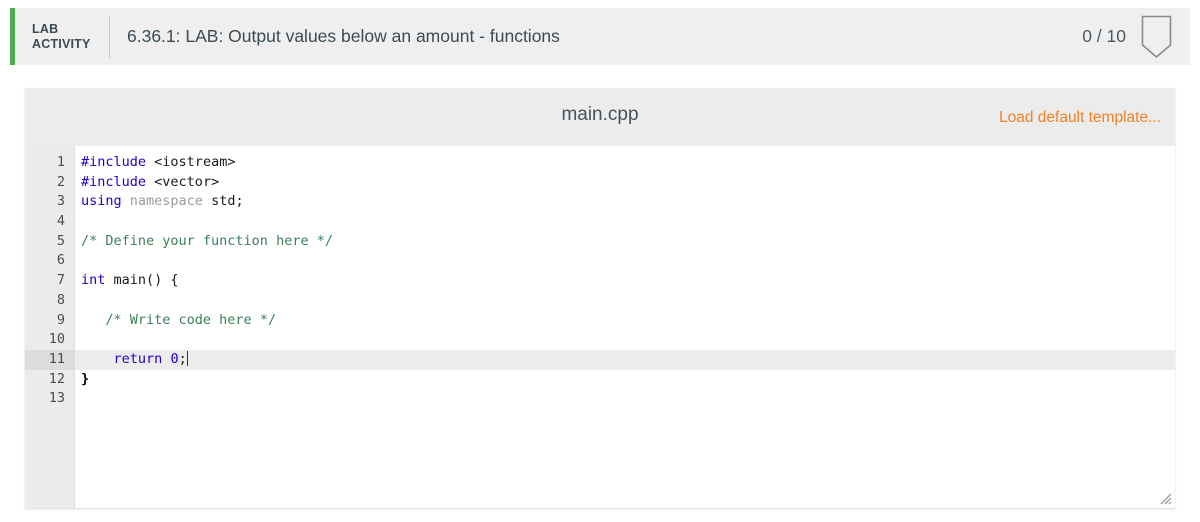 Image resolution: width=1200 pixels, height=522 pixels. Describe the element at coordinates (625, 281) in the screenshot. I see `code-line: int main() {` at that location.